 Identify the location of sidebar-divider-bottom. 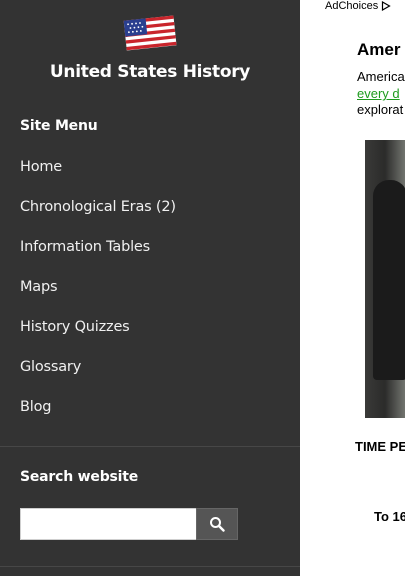
(150, 566).